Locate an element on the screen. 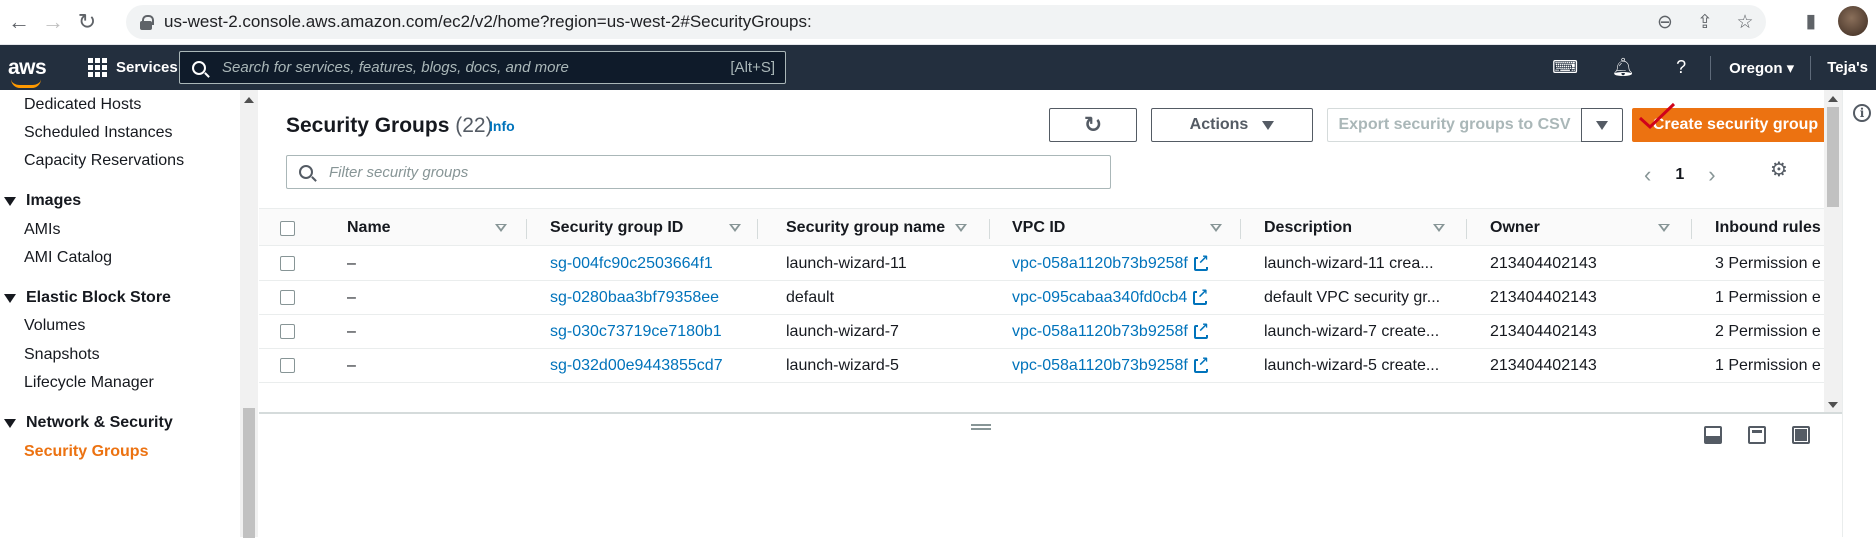  split-panel-bottom-icon is located at coordinates (1713, 435).